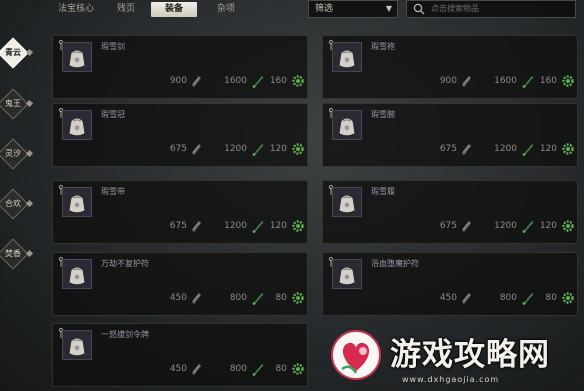 This screenshot has width=584, height=391. What do you see at coordinates (292, 10) in the screenshot?
I see `top-bar: 法宝核心 残页 装备 杂项 筛选 ▼ 点击搜索物品` at bounding box center [292, 10].